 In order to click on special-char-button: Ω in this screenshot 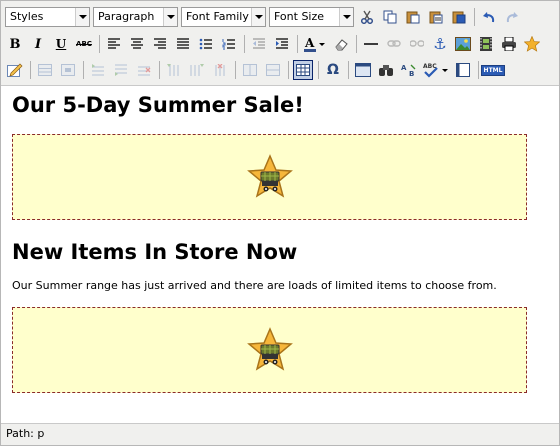, I will do `click(333, 70)`.